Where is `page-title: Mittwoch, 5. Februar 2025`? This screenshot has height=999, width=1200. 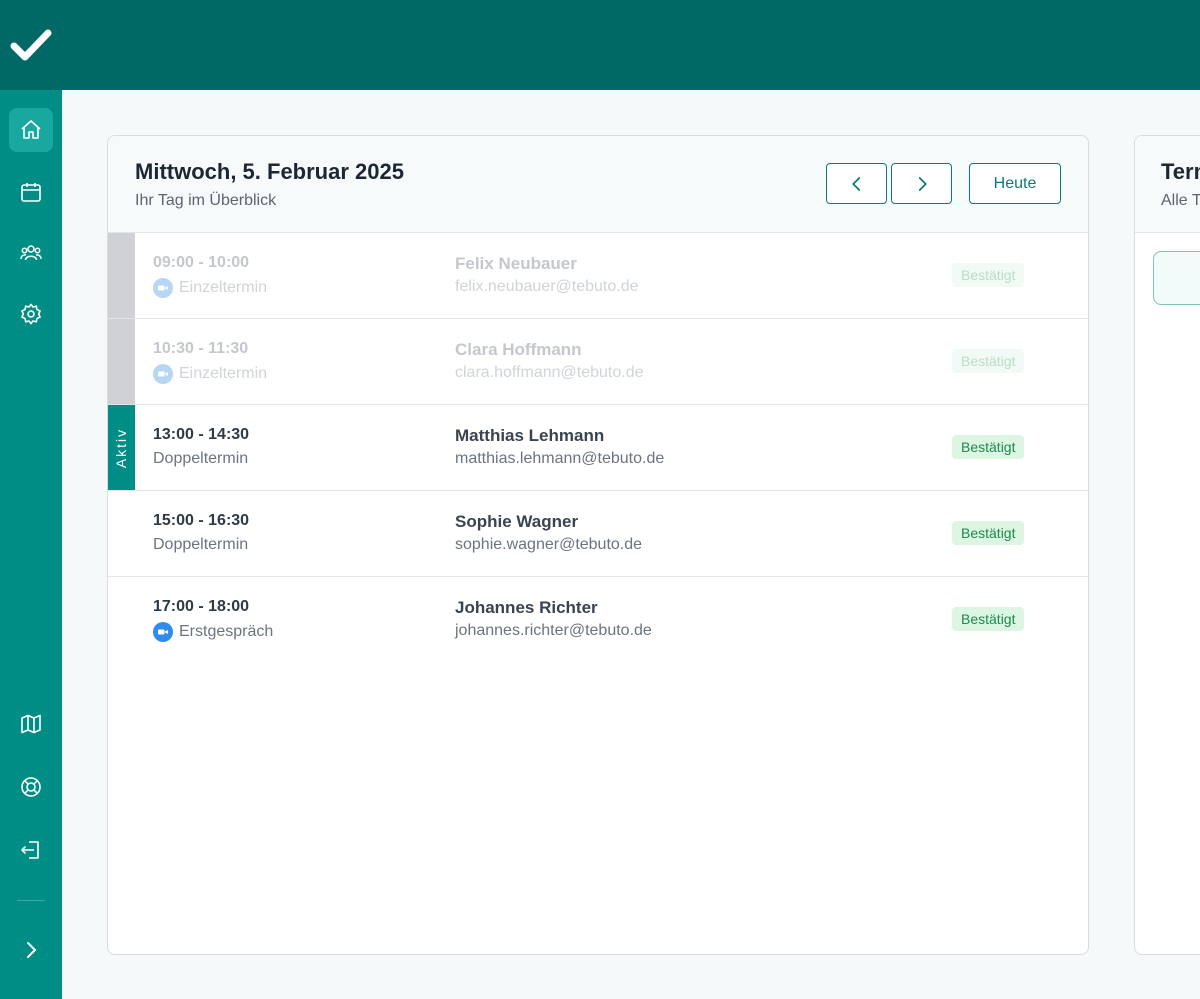 page-title: Mittwoch, 5. Februar 2025 is located at coordinates (269, 171).